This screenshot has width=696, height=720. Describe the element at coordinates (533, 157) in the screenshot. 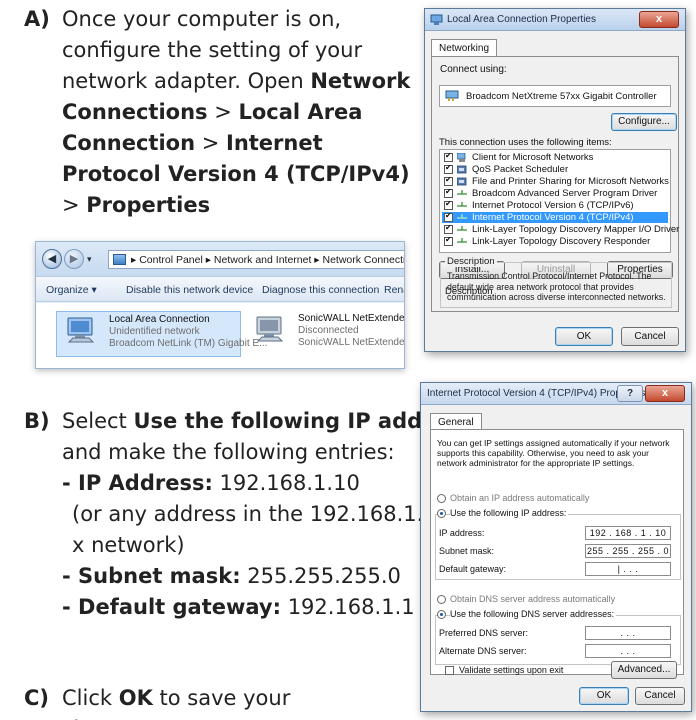

I see `list-item-label: Client for Microsoft Networks` at that location.